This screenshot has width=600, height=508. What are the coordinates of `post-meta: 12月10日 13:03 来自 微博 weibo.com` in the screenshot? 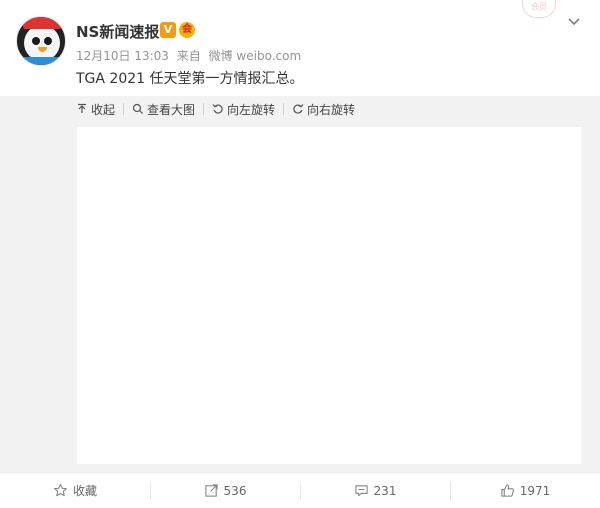 It's located at (190, 55).